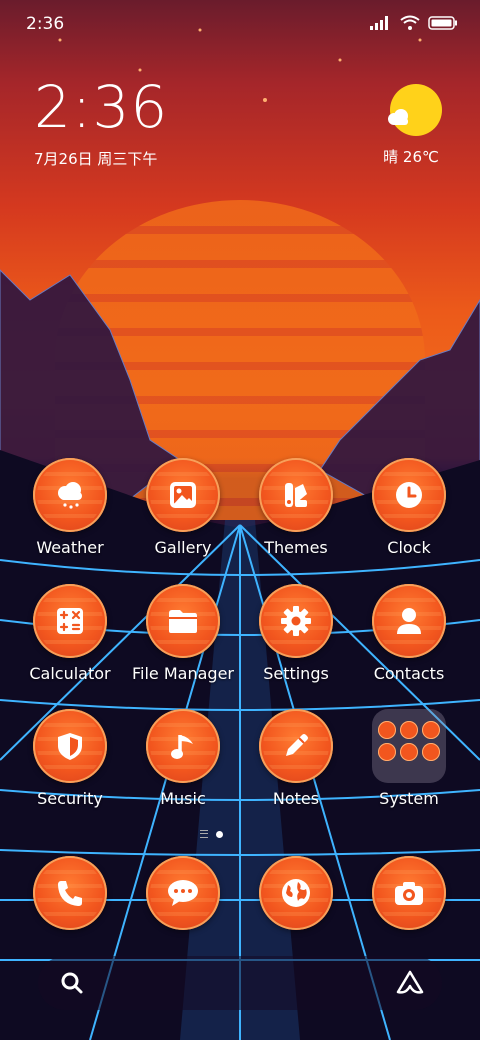 The width and height of the screenshot is (480, 1040). What do you see at coordinates (240, 24) in the screenshot?
I see `status-bar: 2:36` at bounding box center [240, 24].